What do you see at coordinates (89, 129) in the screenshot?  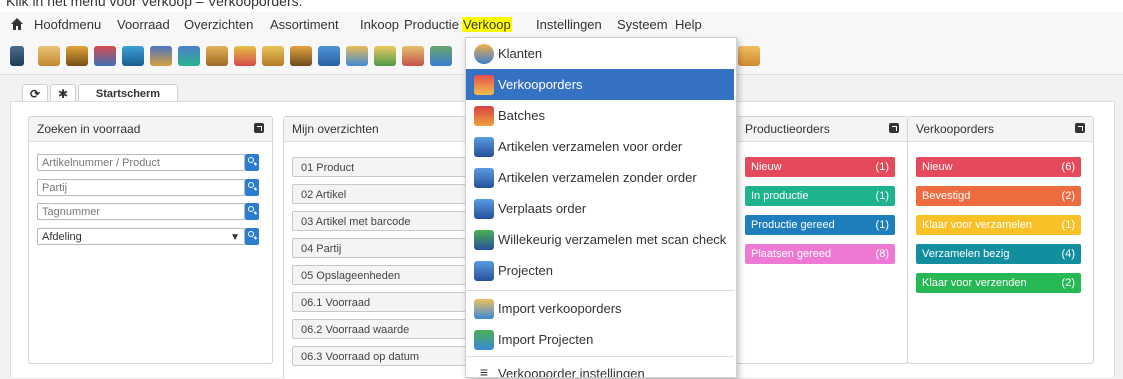 I see `search-panel-title: Zoeken in voorraad` at bounding box center [89, 129].